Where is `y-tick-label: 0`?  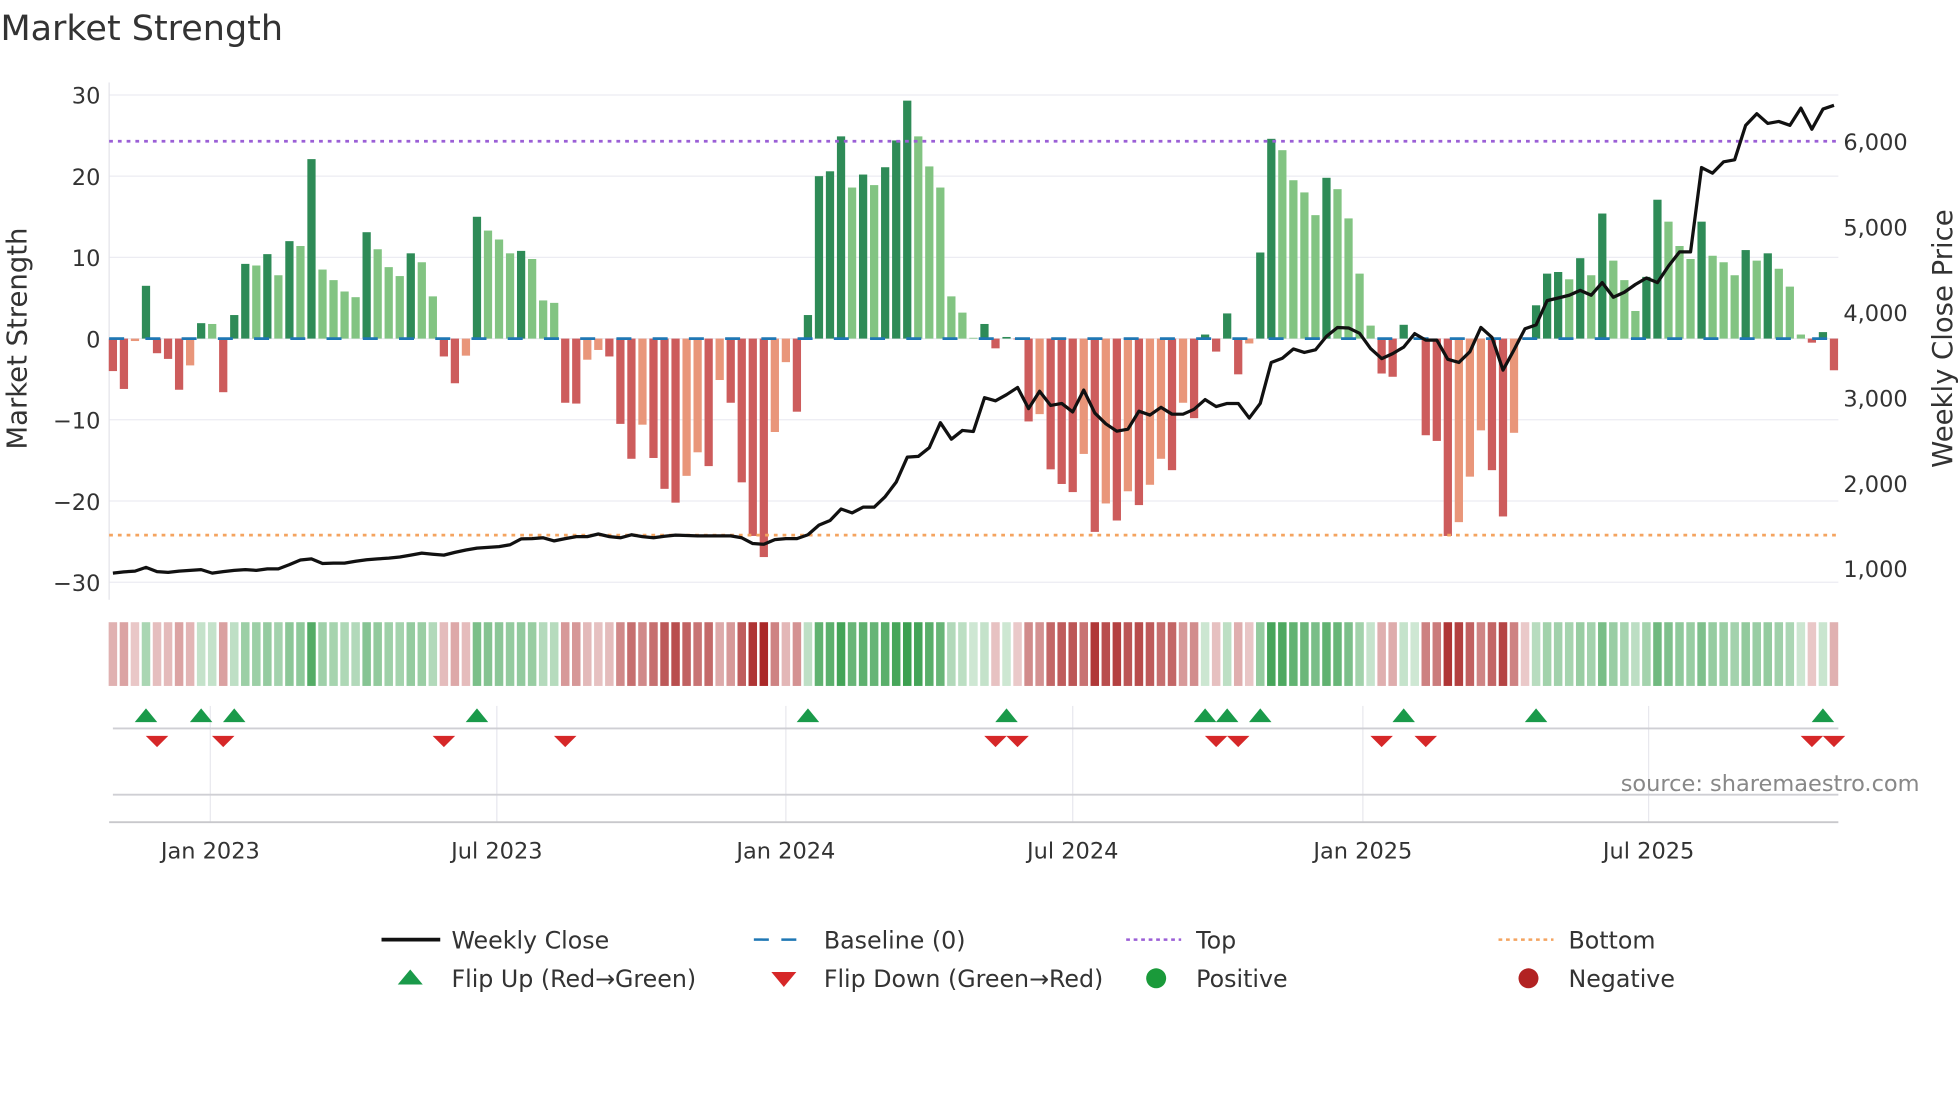 y-tick-label: 0 is located at coordinates (93, 340).